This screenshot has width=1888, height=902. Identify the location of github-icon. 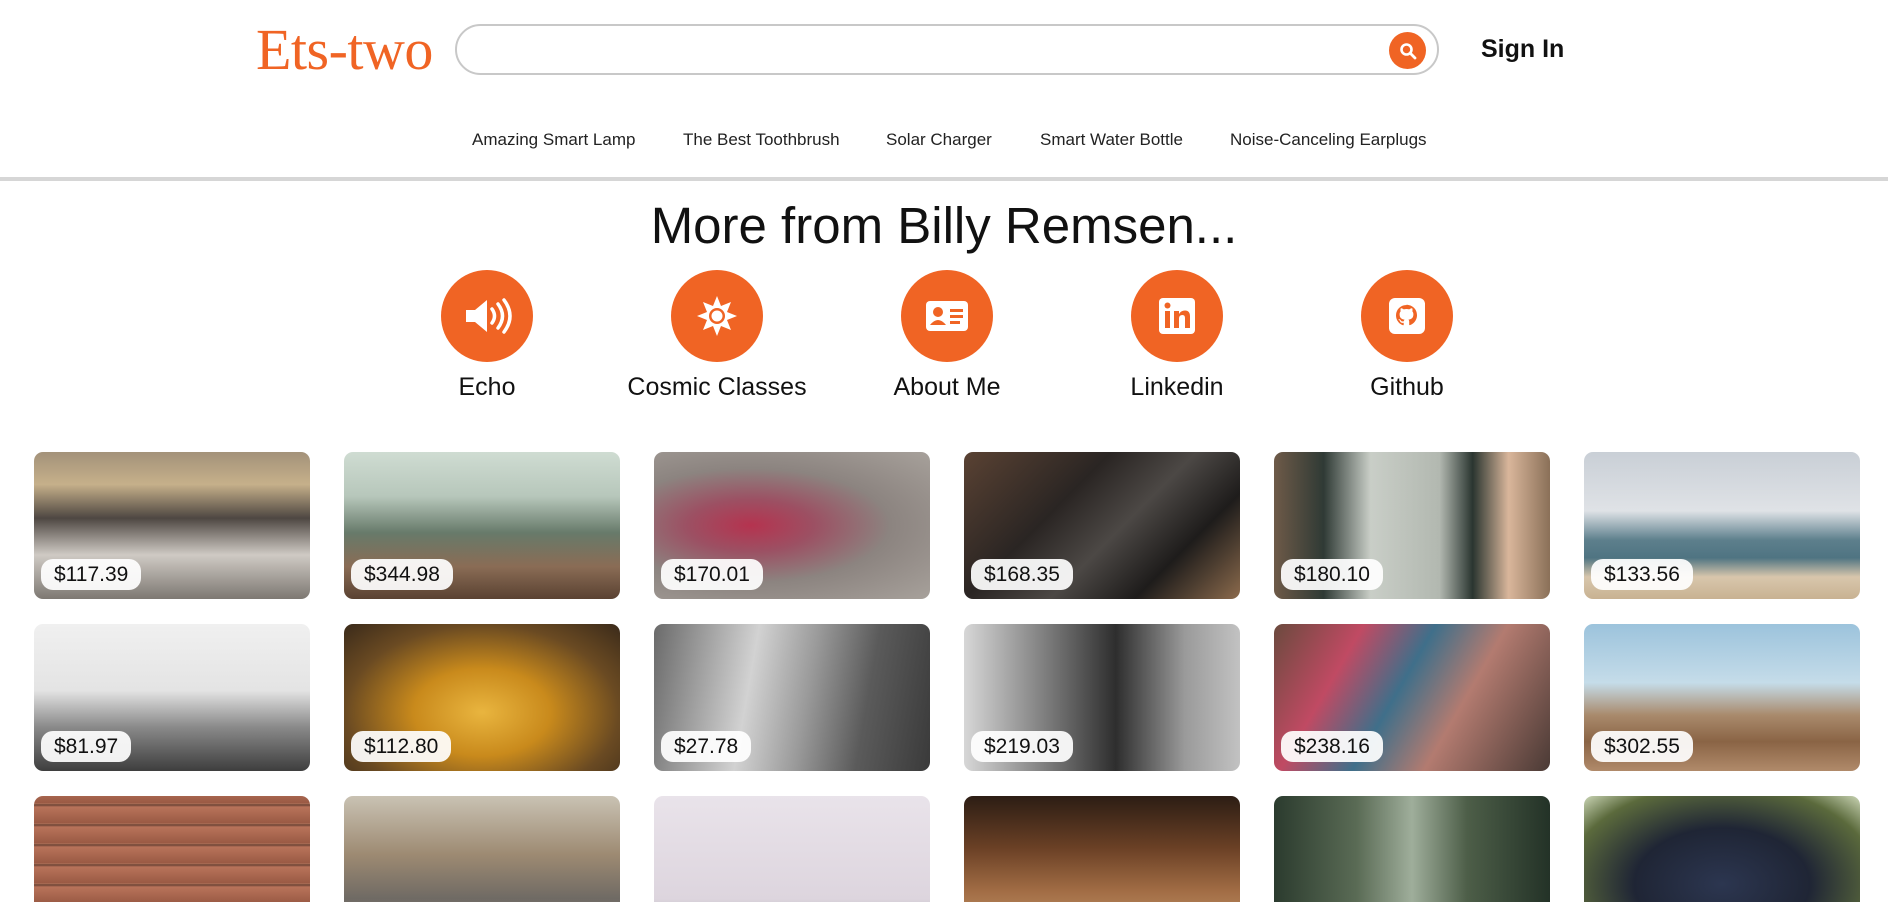
(1407, 316).